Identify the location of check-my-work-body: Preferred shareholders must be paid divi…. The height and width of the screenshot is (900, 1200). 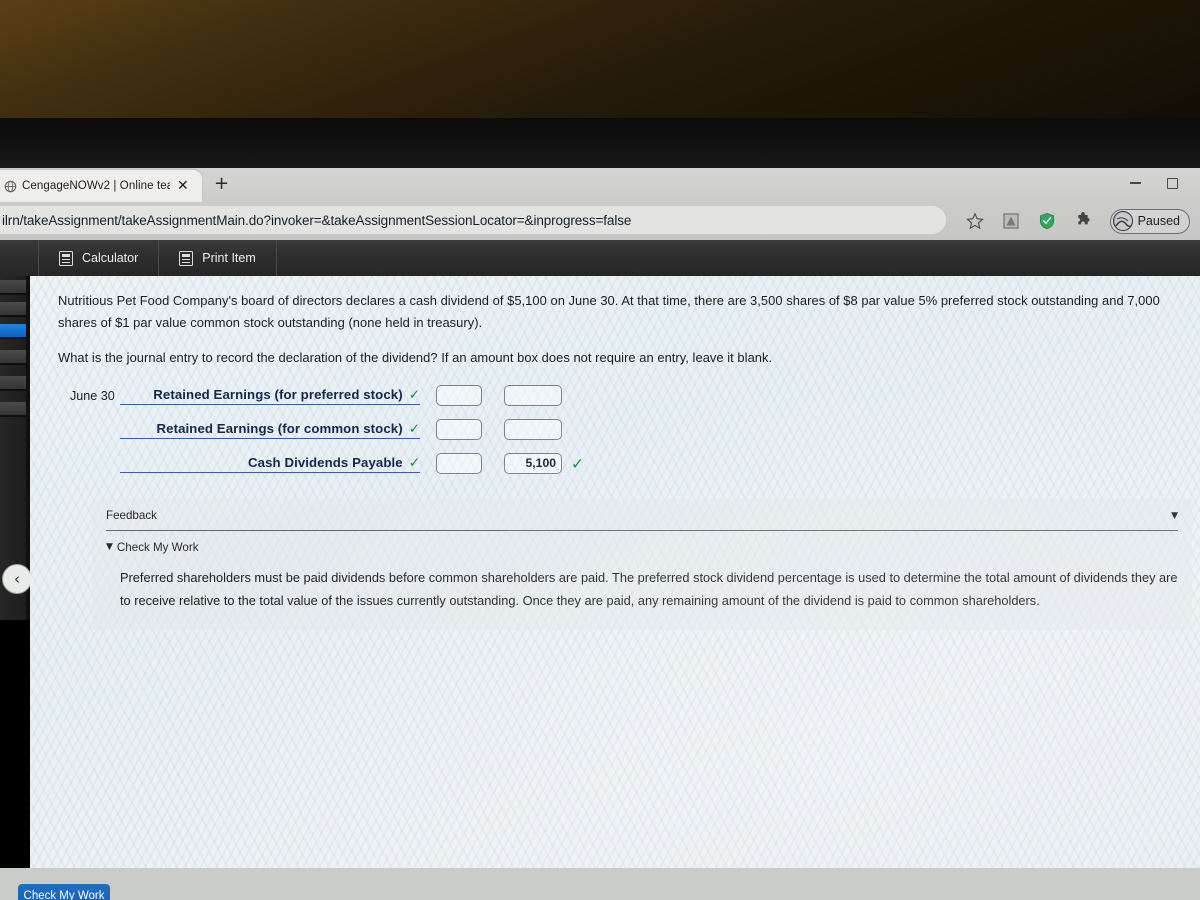
(649, 588).